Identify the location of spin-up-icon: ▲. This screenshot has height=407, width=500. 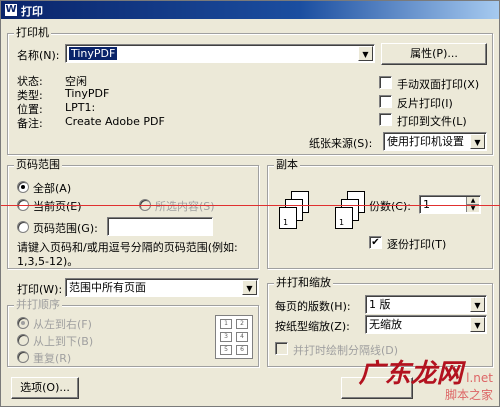
(473, 201).